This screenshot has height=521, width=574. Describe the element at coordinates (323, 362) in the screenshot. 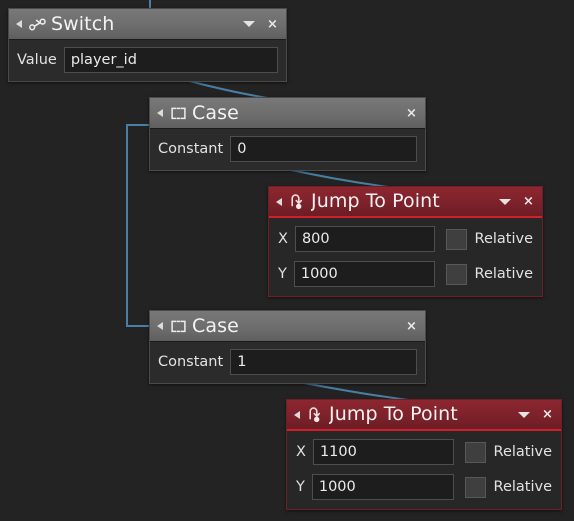

I see `constant-input: 1` at that location.